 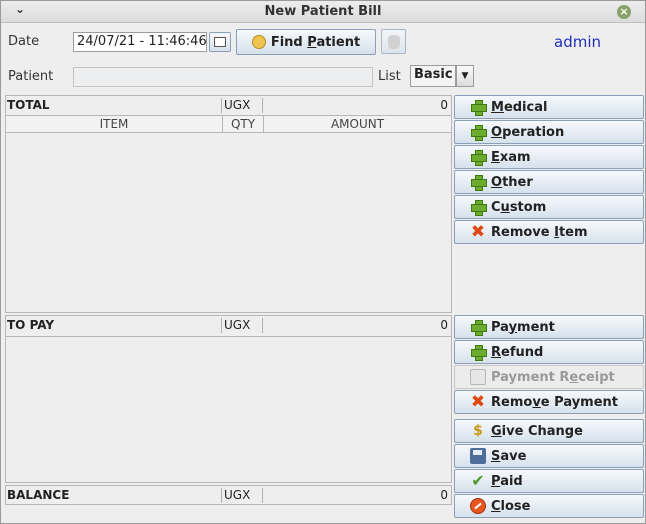 I want to click on remove-payment-button-label: Remove Payment, so click(x=554, y=402).